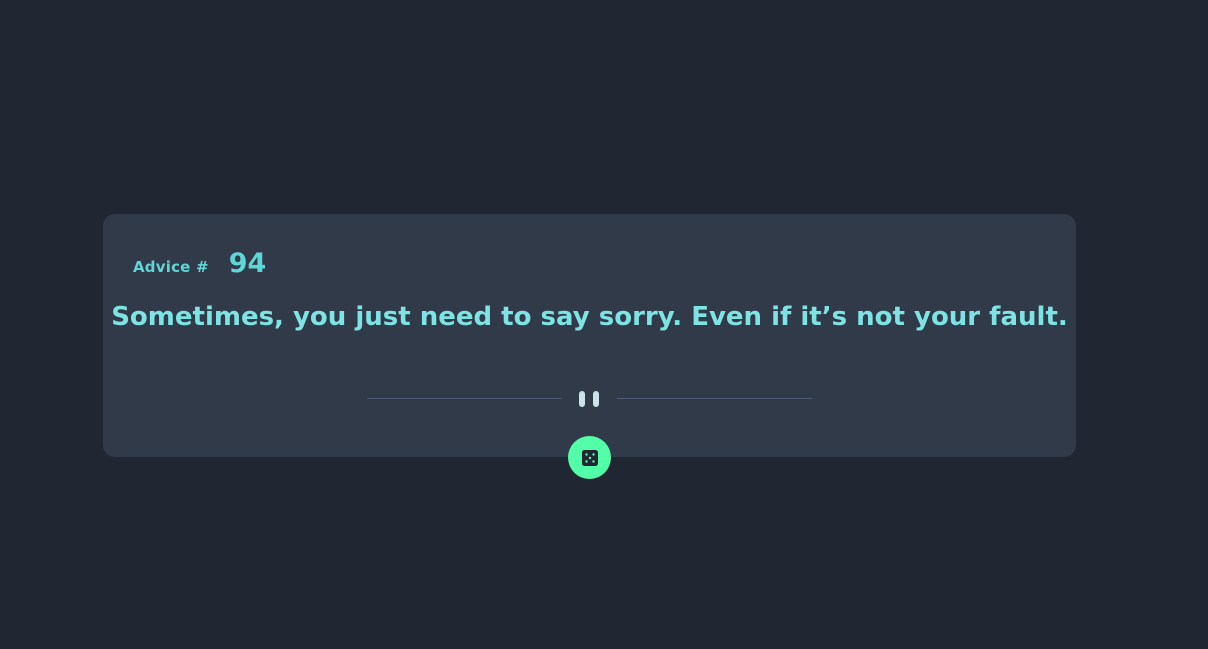  I want to click on pause-bar-right, so click(596, 399).